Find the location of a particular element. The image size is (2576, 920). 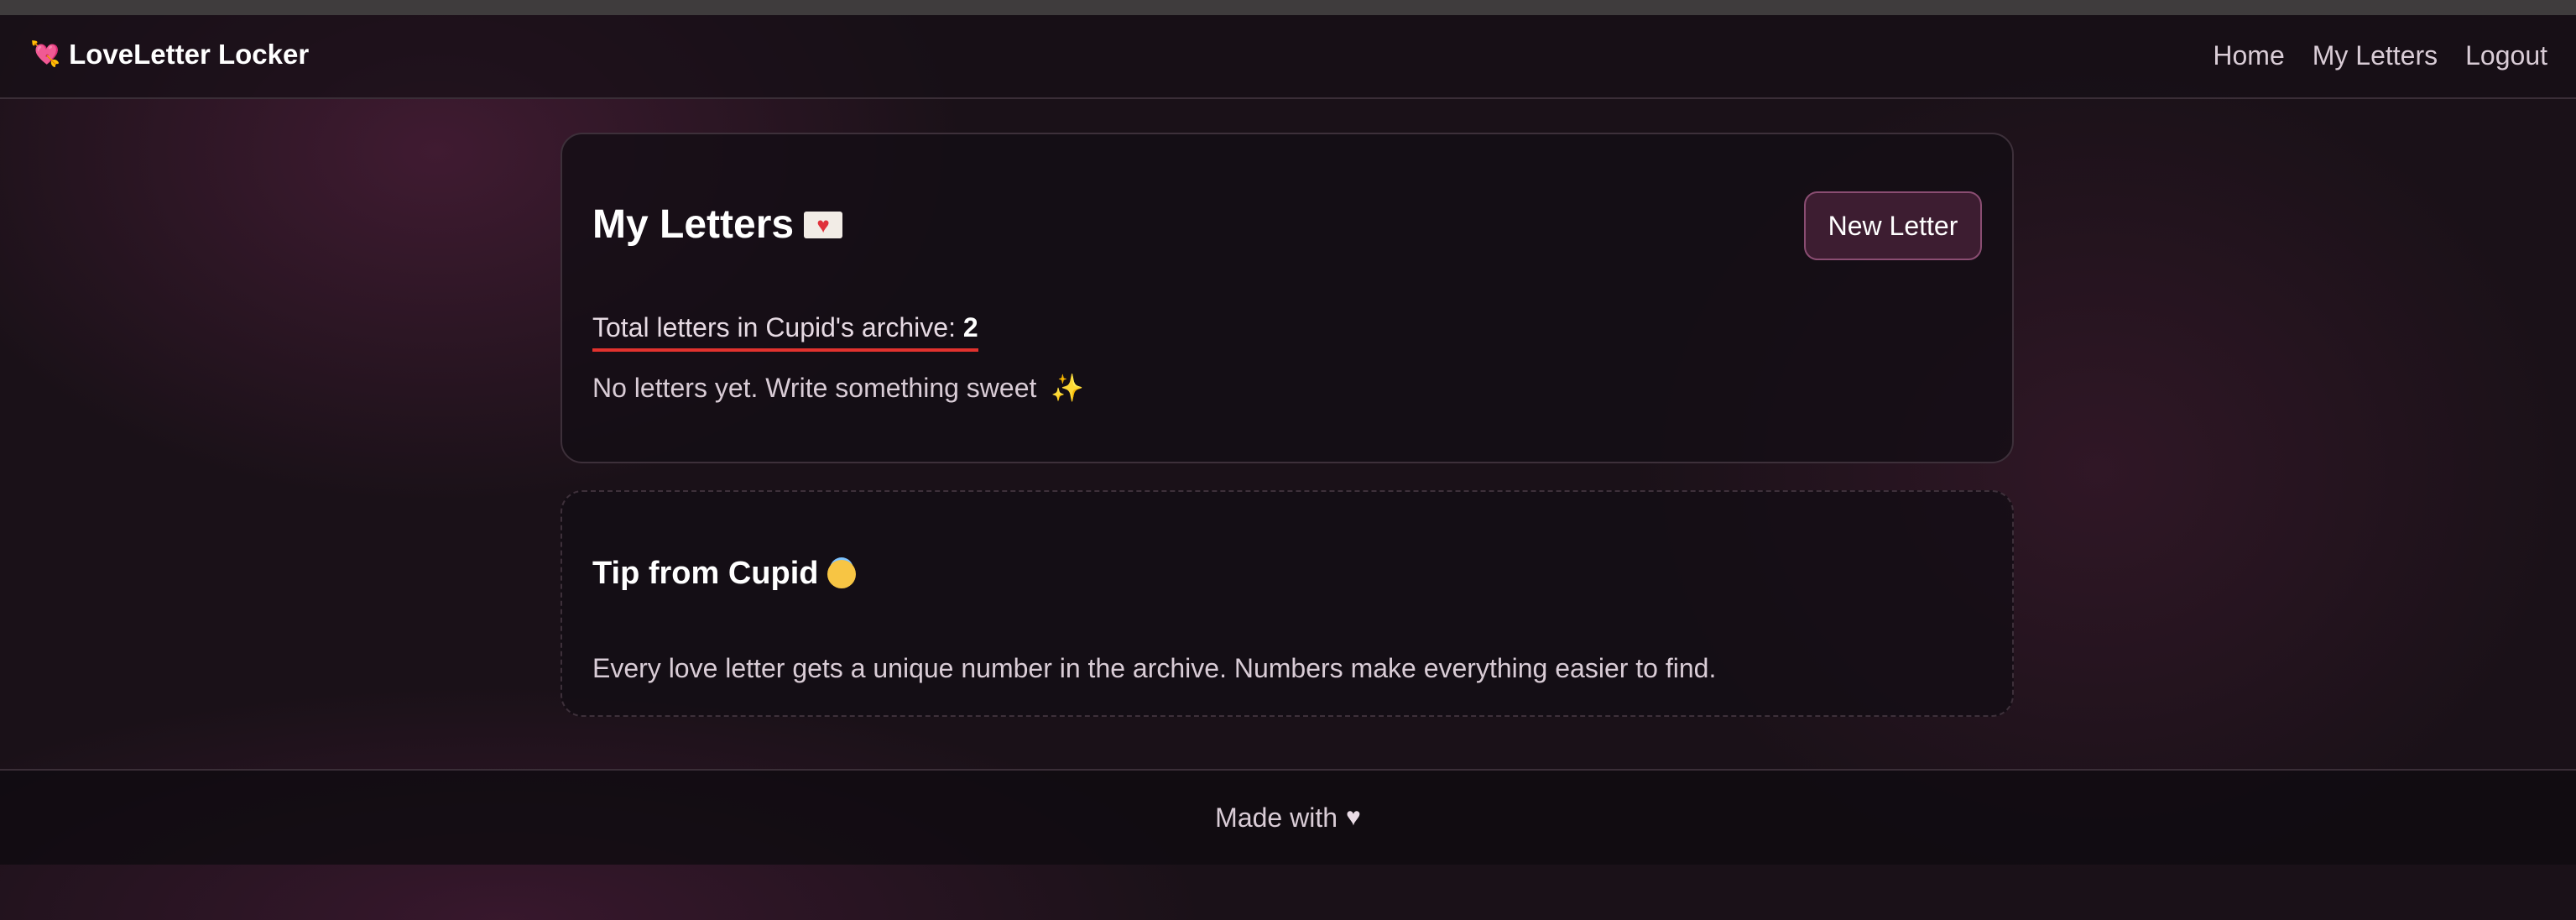

smiling-face-with-halo-icon is located at coordinates (841, 573).